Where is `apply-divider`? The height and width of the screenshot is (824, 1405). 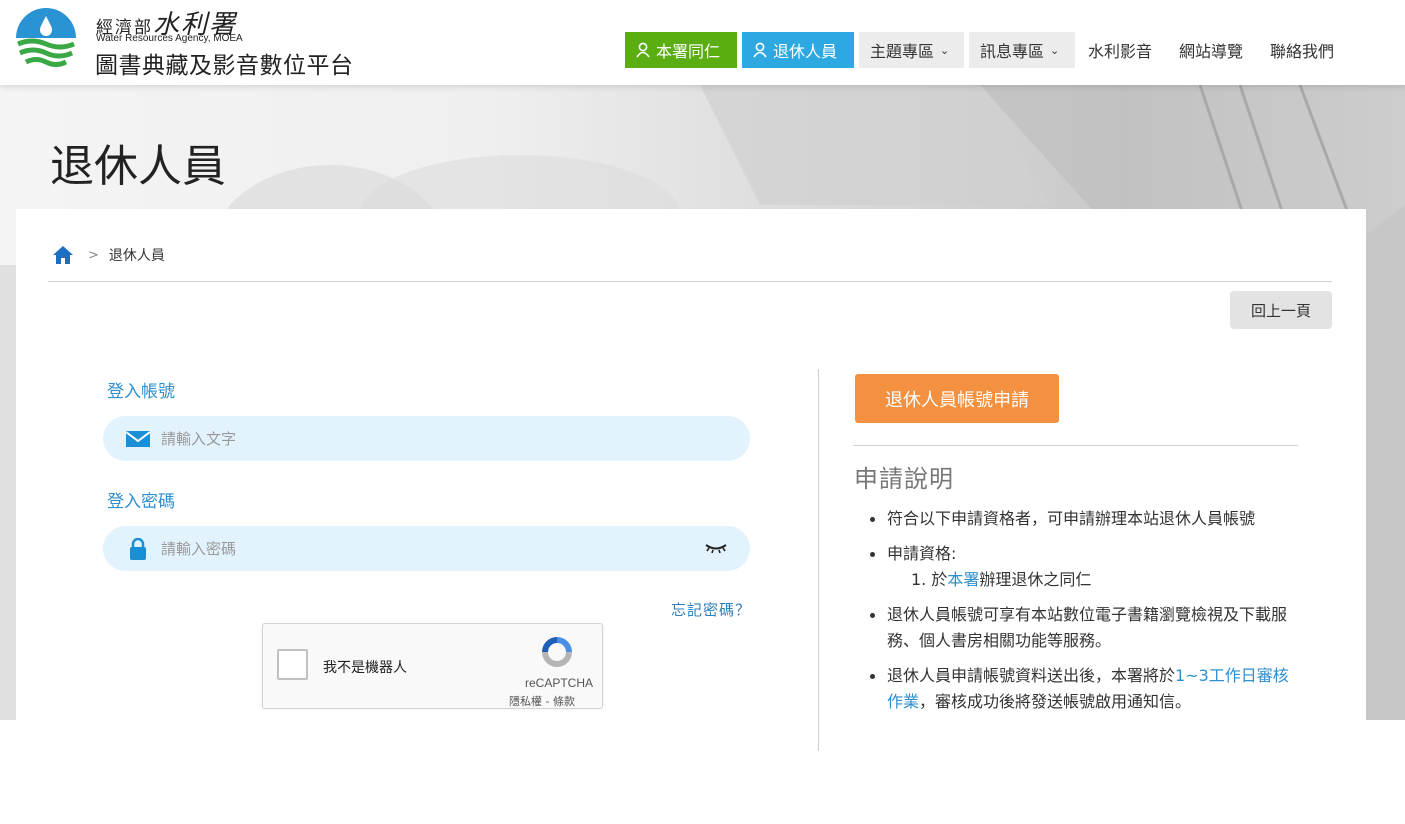
apply-divider is located at coordinates (1075, 445).